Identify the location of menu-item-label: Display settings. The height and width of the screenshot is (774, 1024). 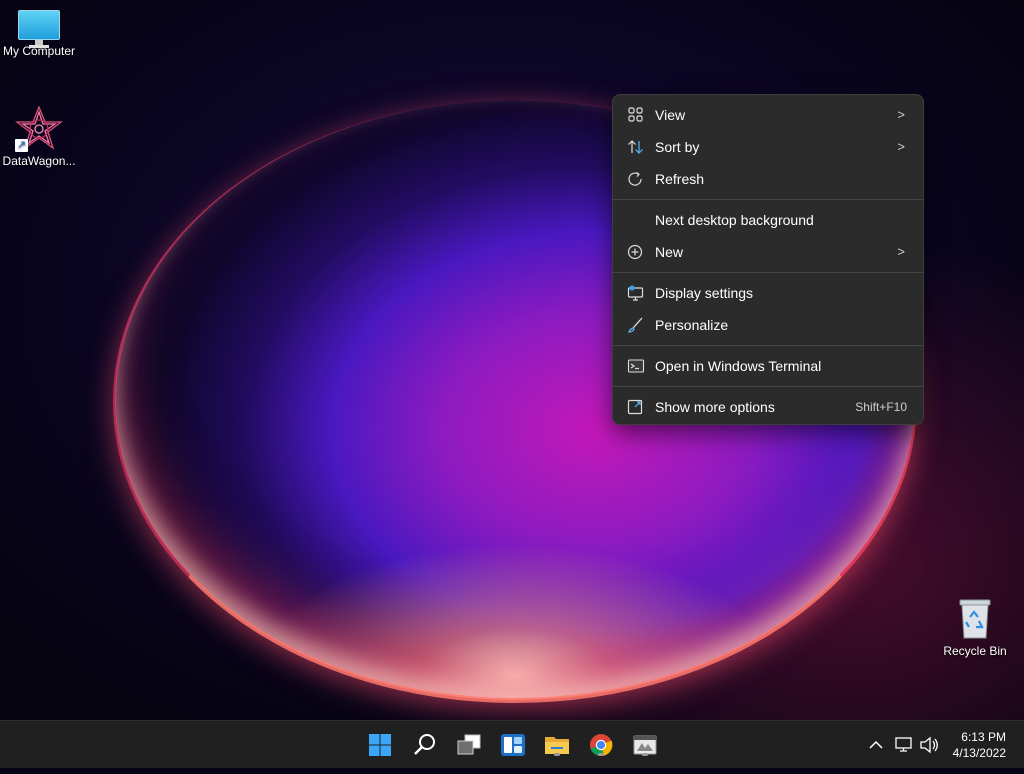
(704, 293).